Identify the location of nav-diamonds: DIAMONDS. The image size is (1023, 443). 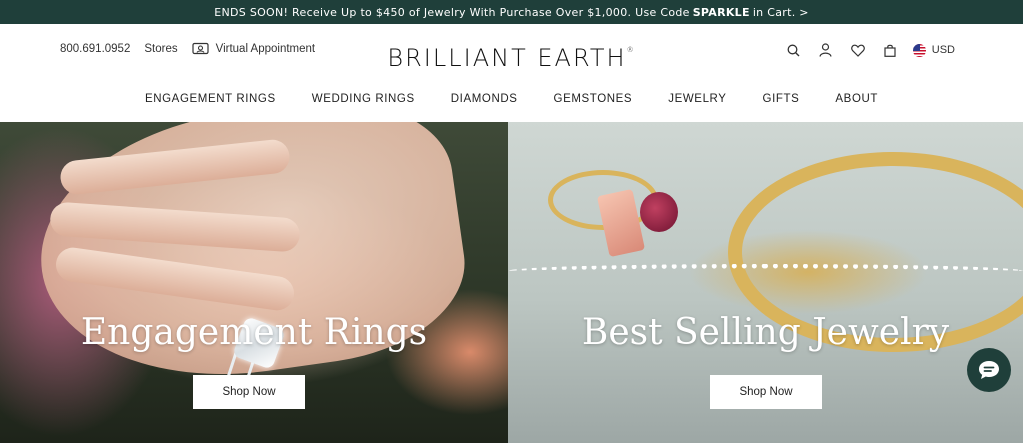
(484, 99).